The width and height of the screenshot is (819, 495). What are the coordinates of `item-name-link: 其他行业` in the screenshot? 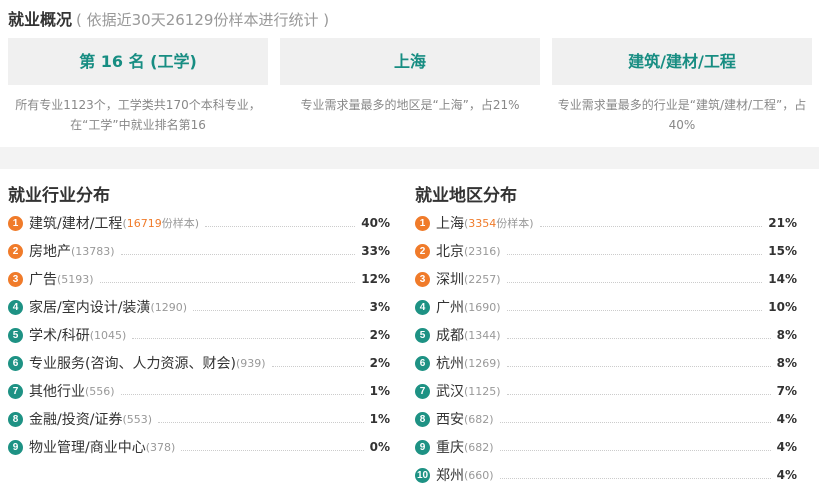 It's located at (57, 391).